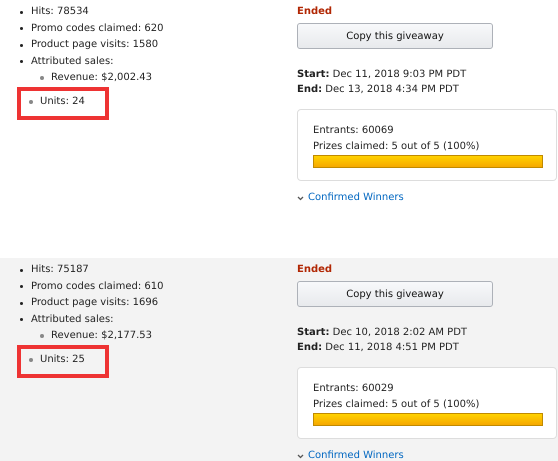  What do you see at coordinates (400, 332) in the screenshot?
I see `date-value: Dec 10, 2018 2:02 AM PDT` at bounding box center [400, 332].